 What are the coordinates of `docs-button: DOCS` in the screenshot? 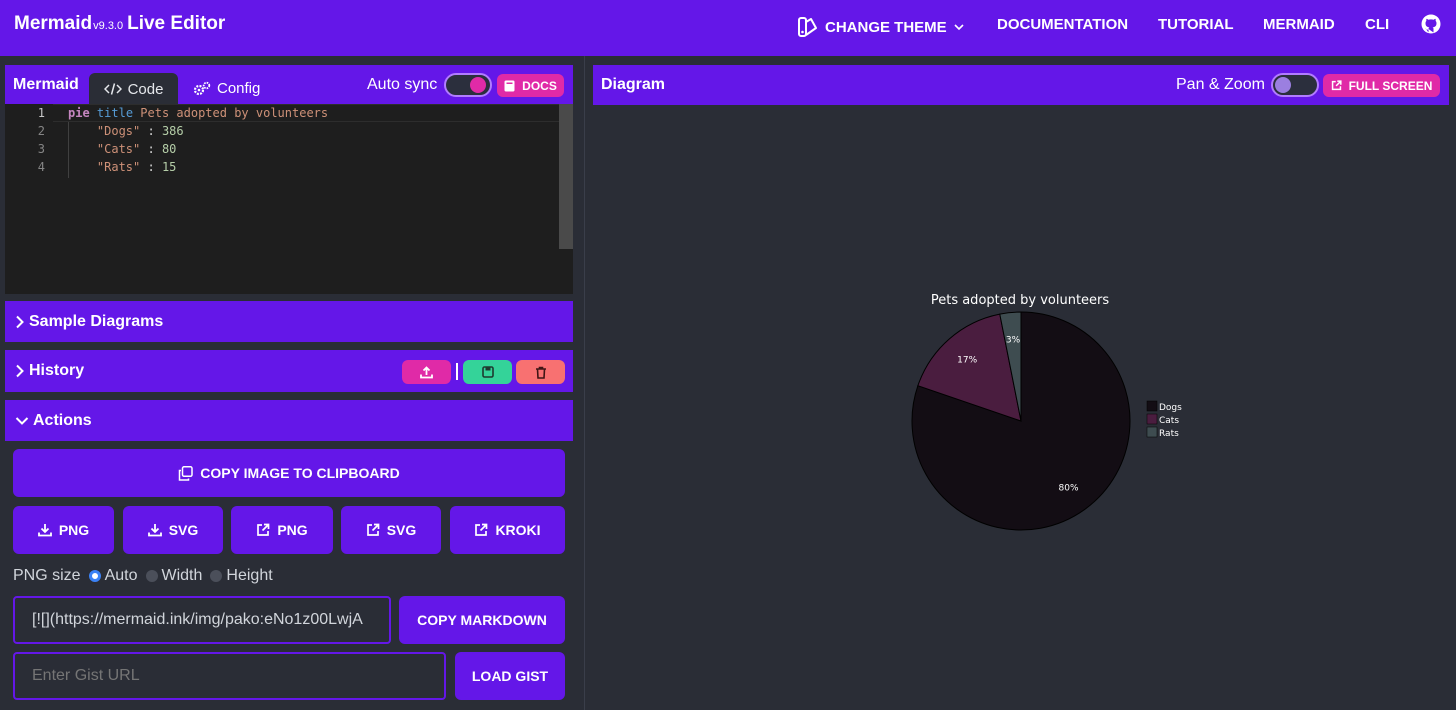 It's located at (530, 85).